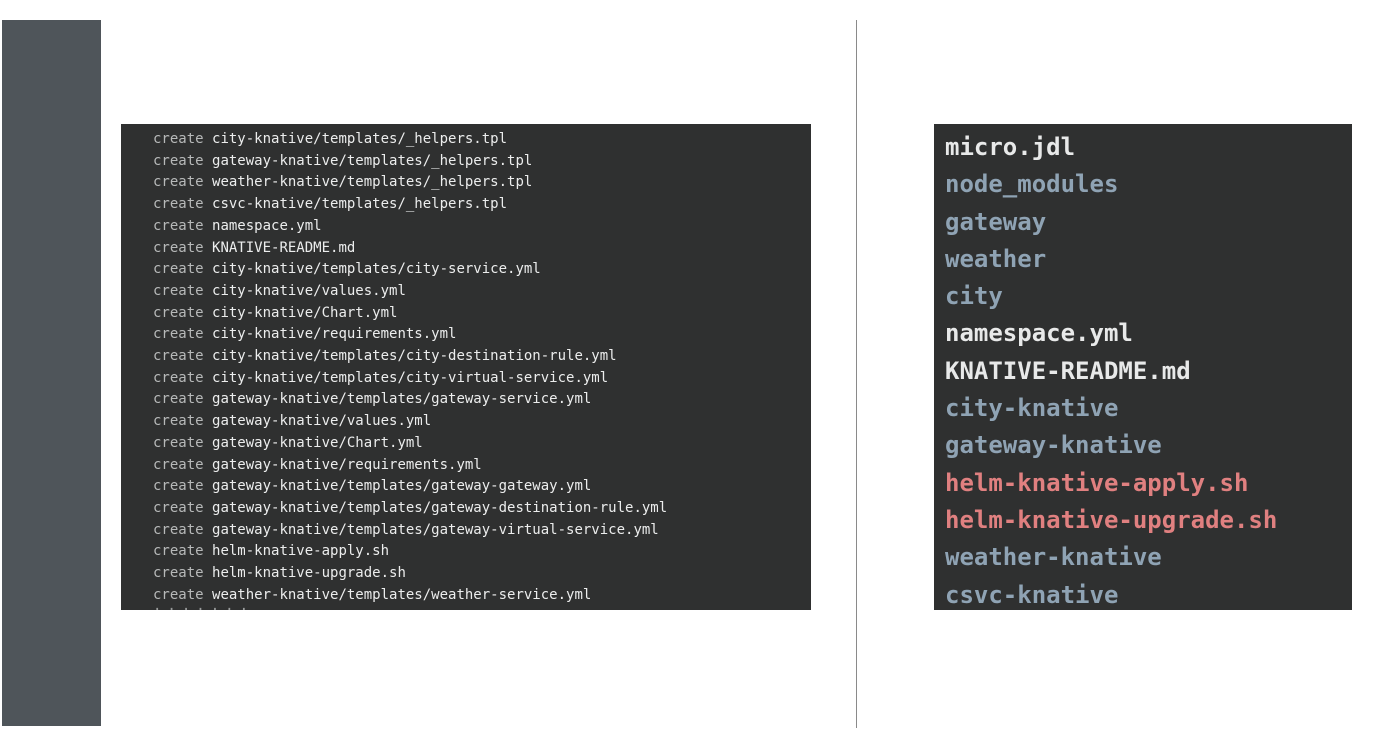 The image size is (1400, 730). What do you see at coordinates (1111, 519) in the screenshot?
I see `listing-item-executable: helm-knative-upgrade.sh` at bounding box center [1111, 519].